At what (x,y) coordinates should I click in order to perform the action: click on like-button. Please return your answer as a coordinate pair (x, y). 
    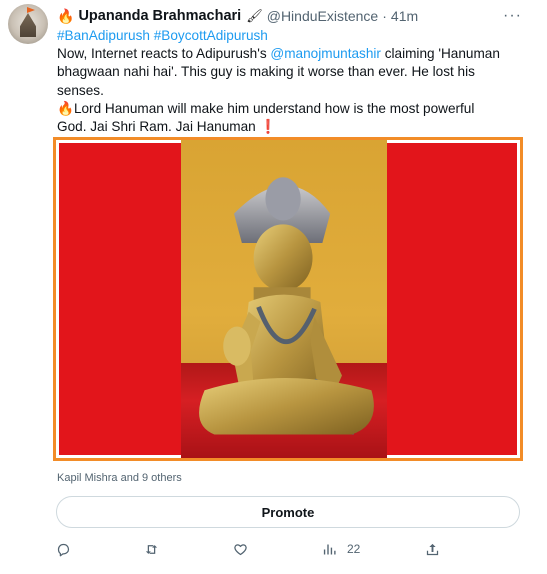
    Looking at the image, I should click on (240, 549).